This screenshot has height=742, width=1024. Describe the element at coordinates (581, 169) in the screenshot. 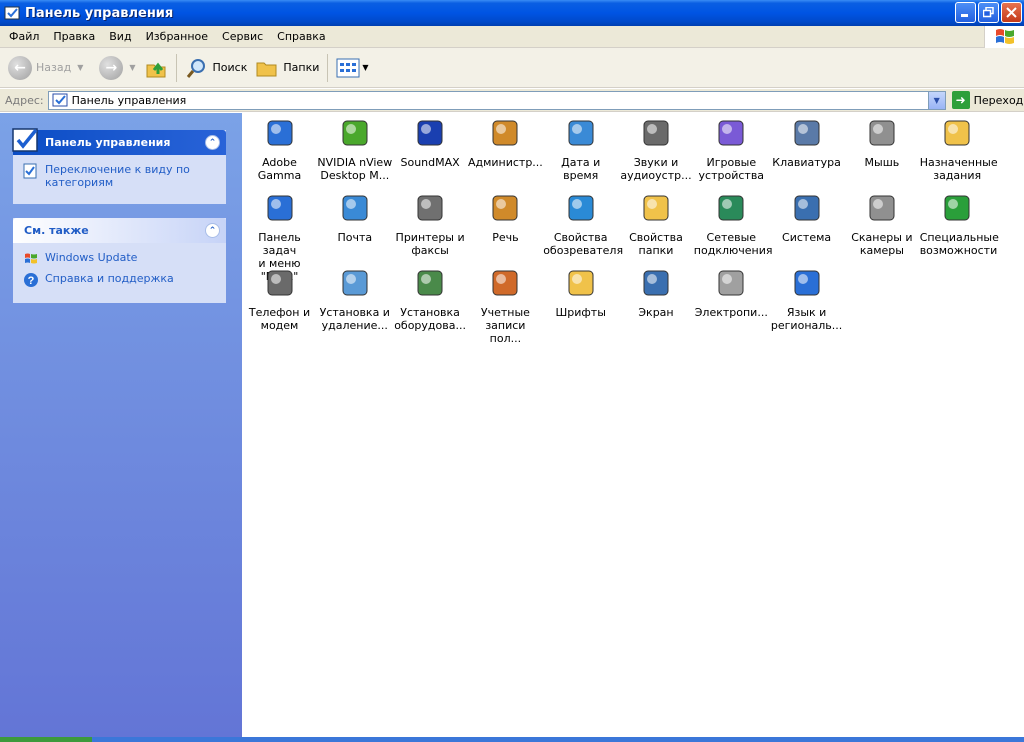

I see `item-label-line1: Дата и время` at that location.